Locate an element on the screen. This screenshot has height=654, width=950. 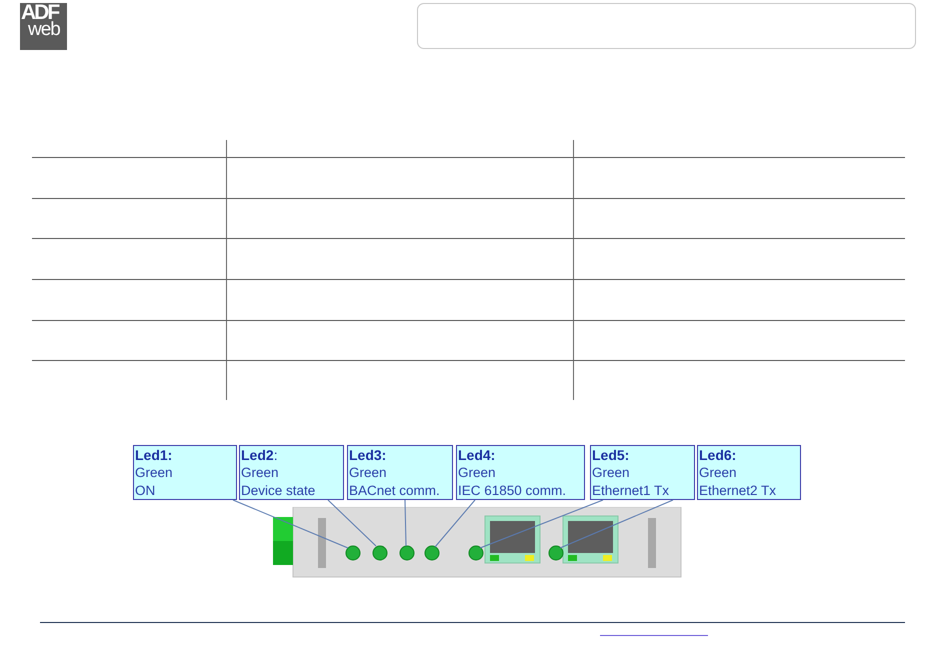
led-title: Led2: is located at coordinates (260, 455).